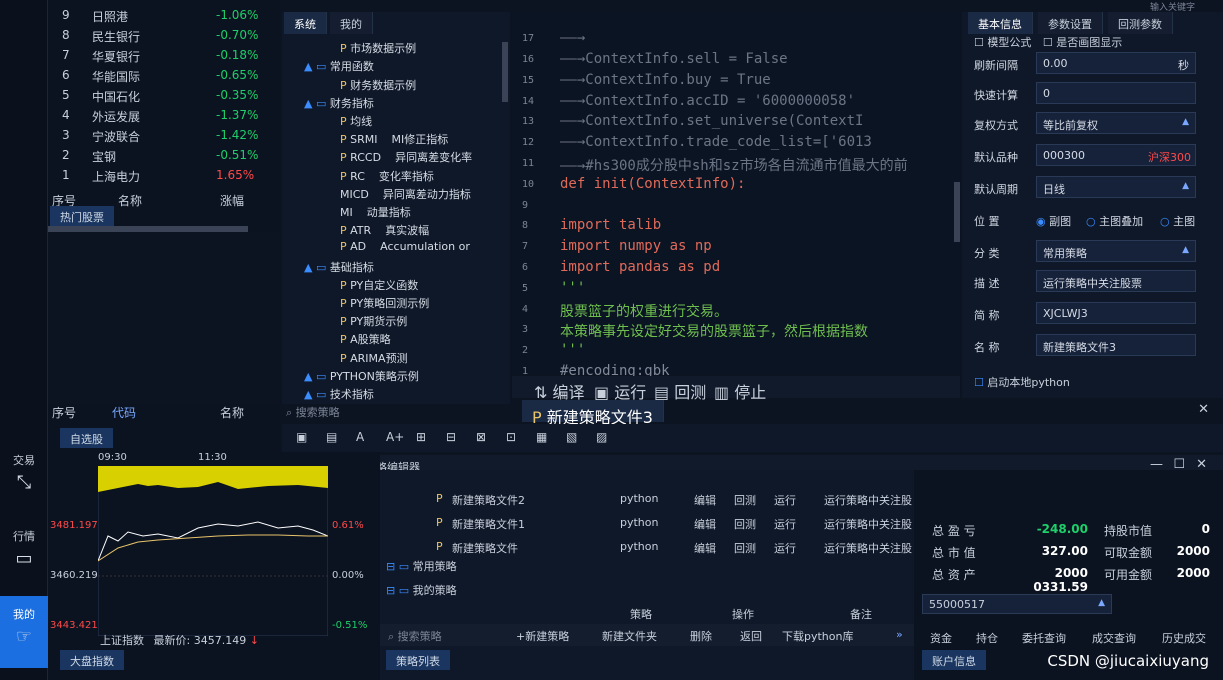  I want to click on close-icon: ✕, so click(1203, 409).